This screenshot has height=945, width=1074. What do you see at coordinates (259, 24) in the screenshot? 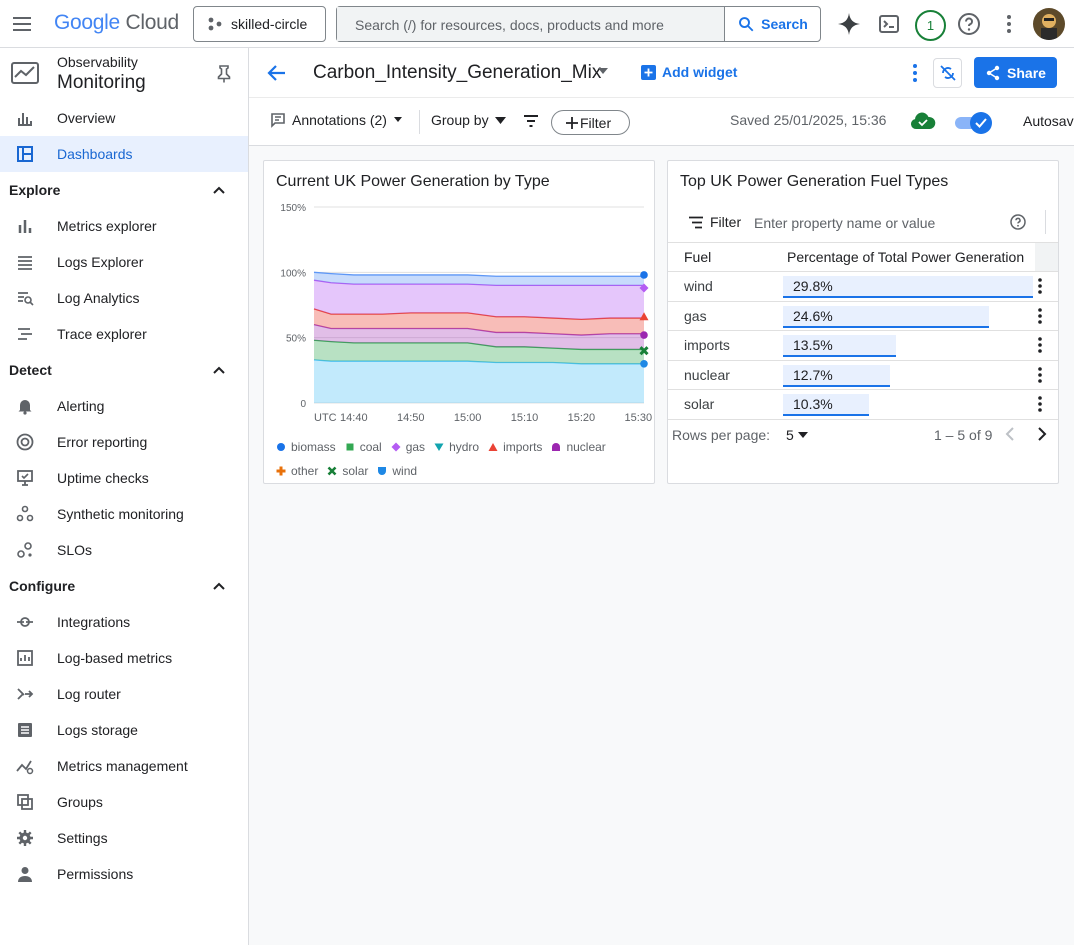
I see `project-picker: skilled-circle` at bounding box center [259, 24].